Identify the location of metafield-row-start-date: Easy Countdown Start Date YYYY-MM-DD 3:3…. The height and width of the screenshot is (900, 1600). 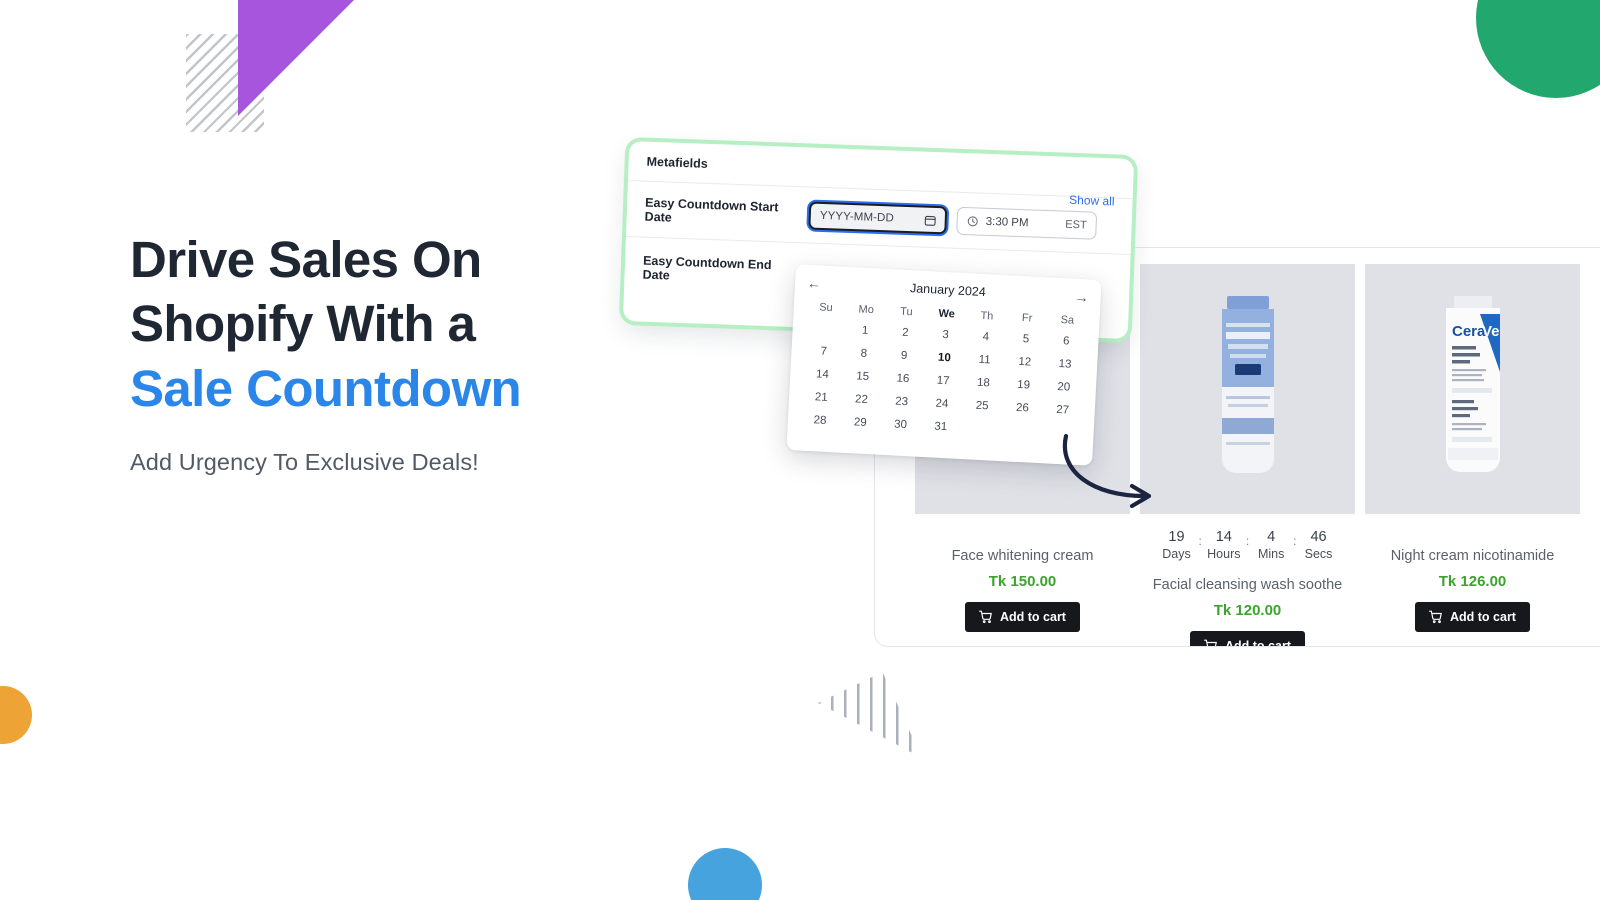
(879, 211).